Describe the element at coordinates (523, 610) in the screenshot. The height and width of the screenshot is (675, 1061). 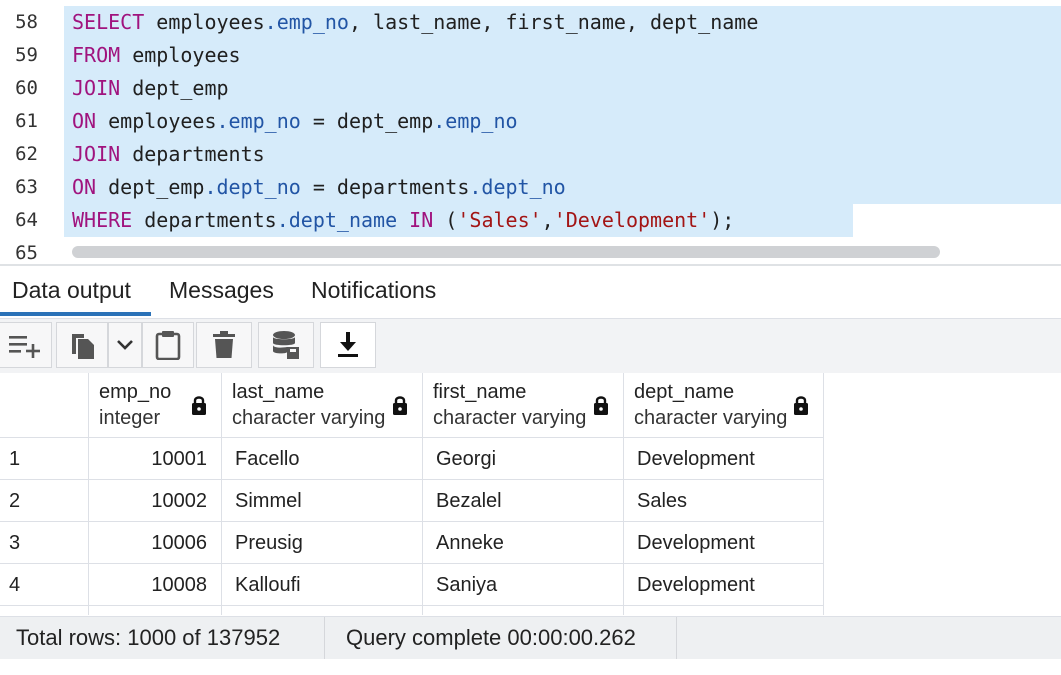
I see `cell-first_name` at that location.